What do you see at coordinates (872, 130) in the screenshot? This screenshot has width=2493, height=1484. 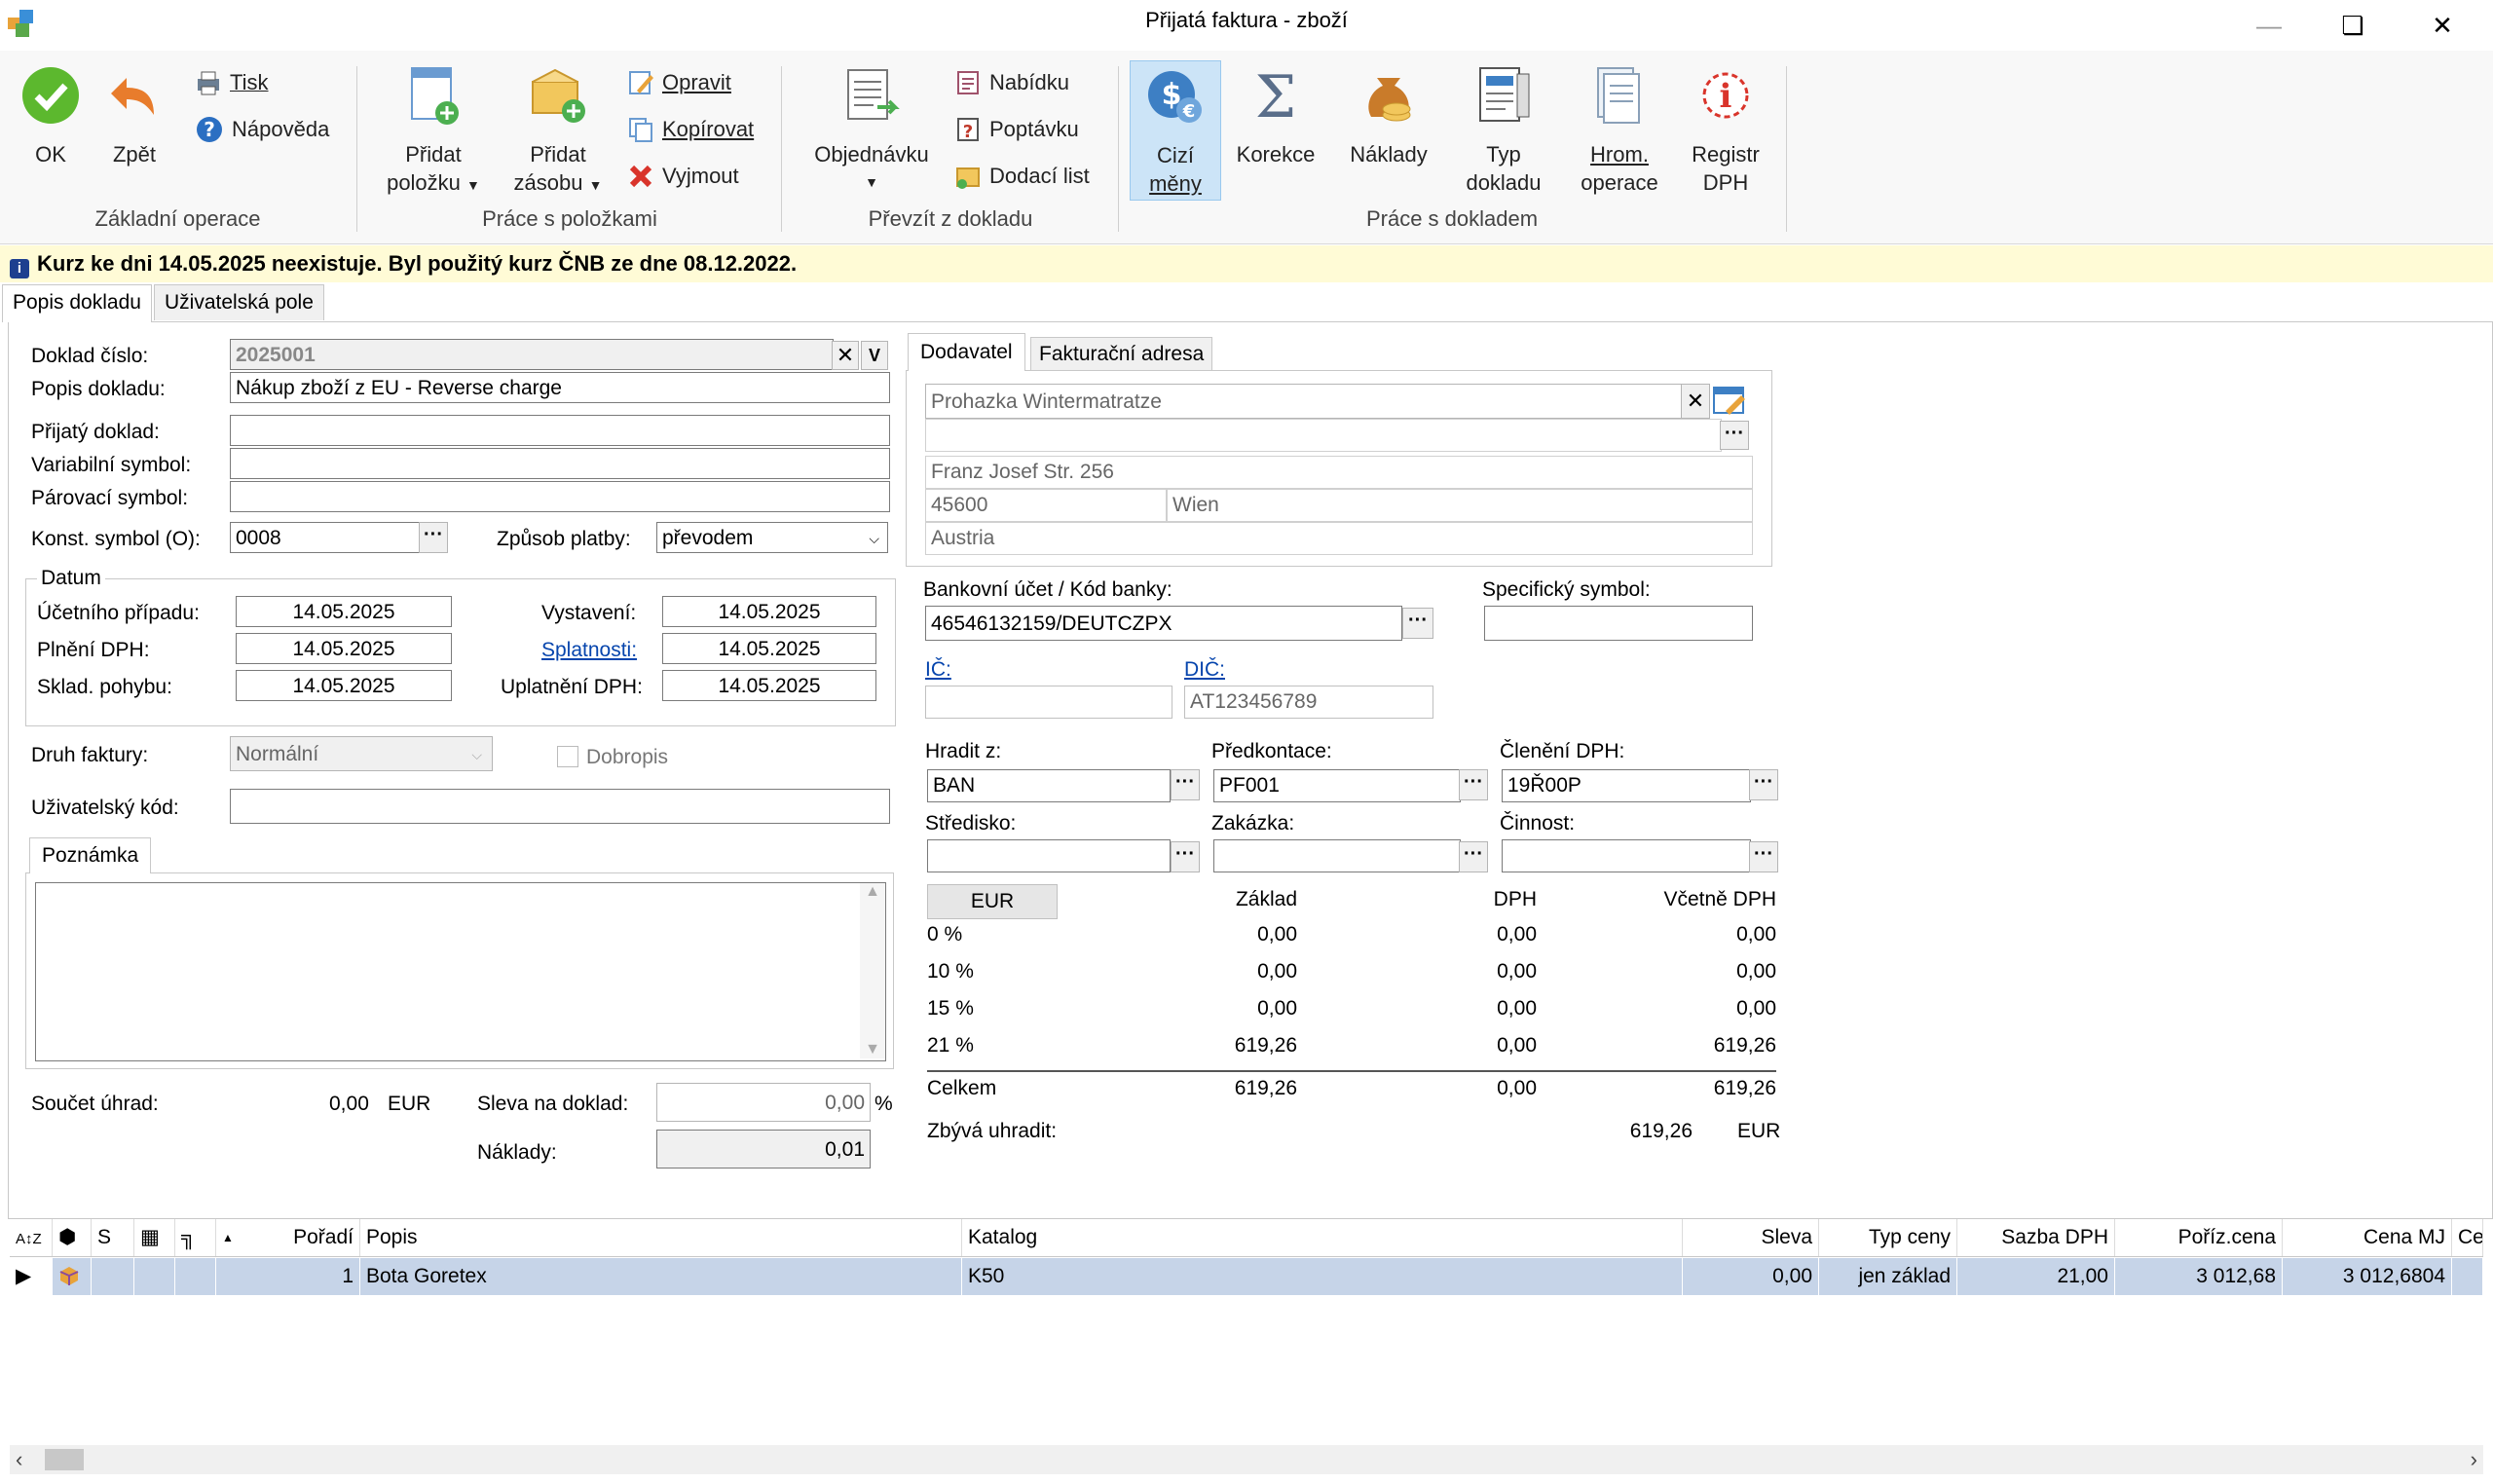 I see `order-button: Objednávku ▼` at bounding box center [872, 130].